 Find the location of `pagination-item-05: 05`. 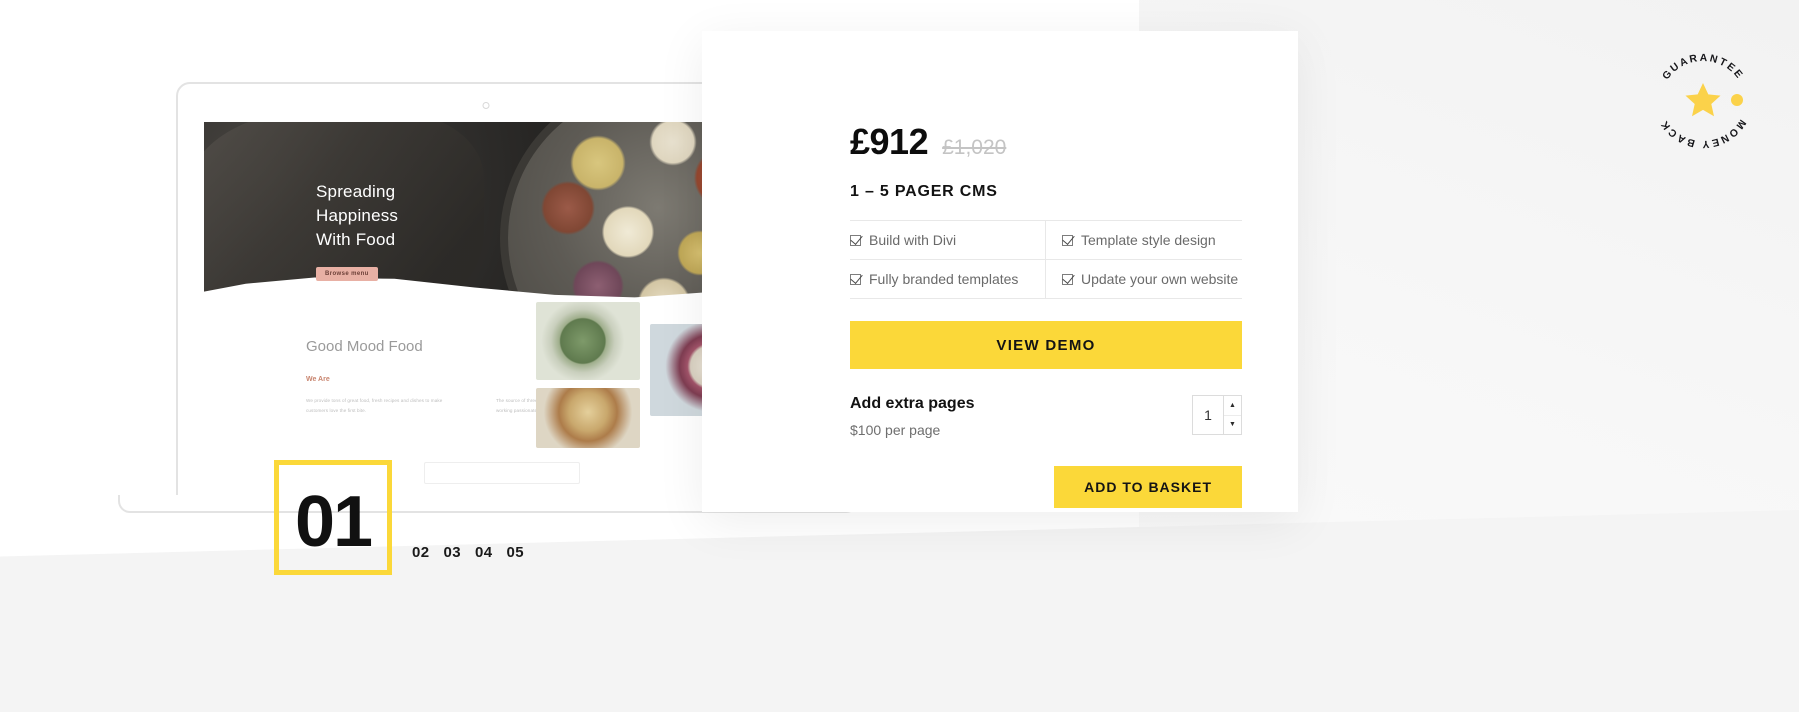

pagination-item-05: 05 is located at coordinates (516, 552).